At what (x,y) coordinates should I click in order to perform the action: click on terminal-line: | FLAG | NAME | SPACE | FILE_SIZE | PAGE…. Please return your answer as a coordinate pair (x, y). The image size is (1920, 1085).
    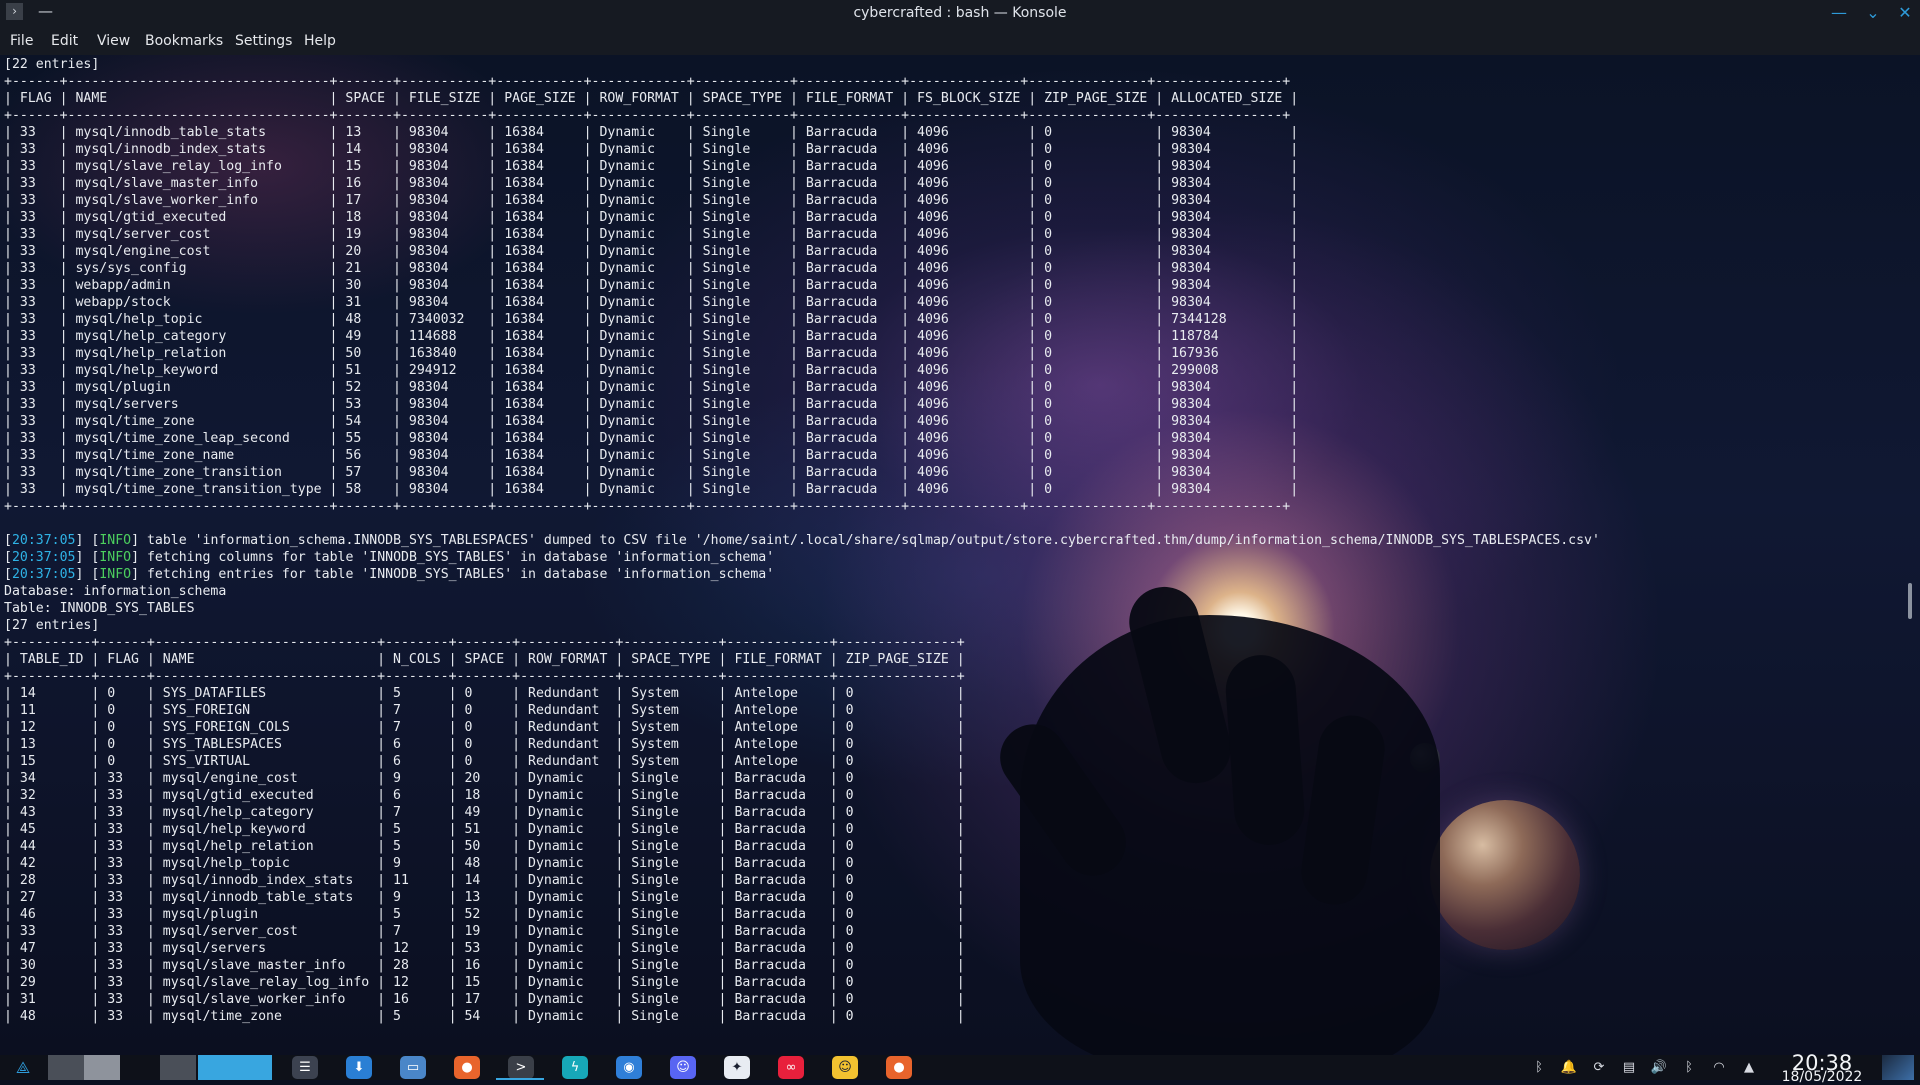
    Looking at the image, I should click on (651, 98).